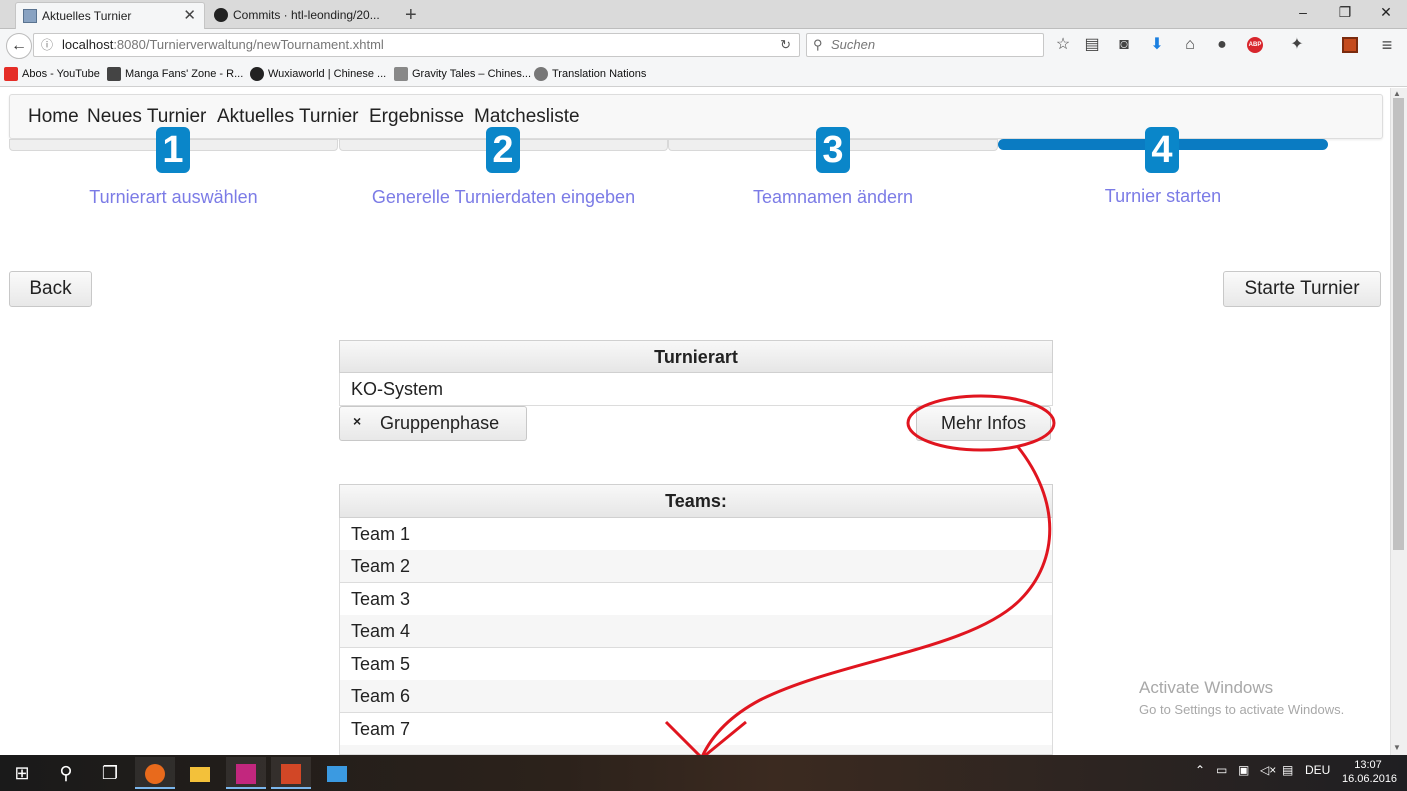 This screenshot has width=1407, height=791. I want to click on clock-time: 13:07, so click(1368, 765).